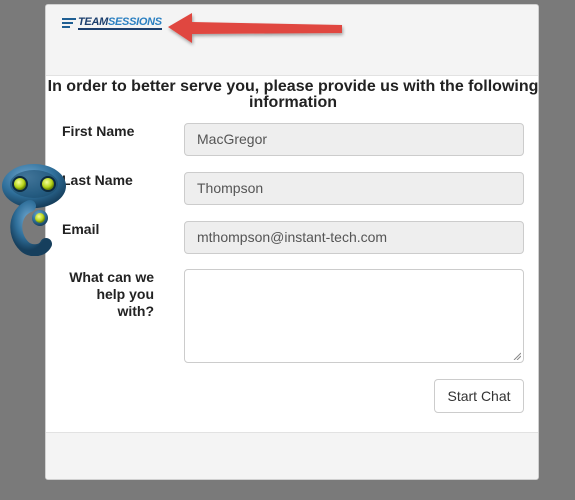  I want to click on message-label: What can we help you with?, so click(111, 294).